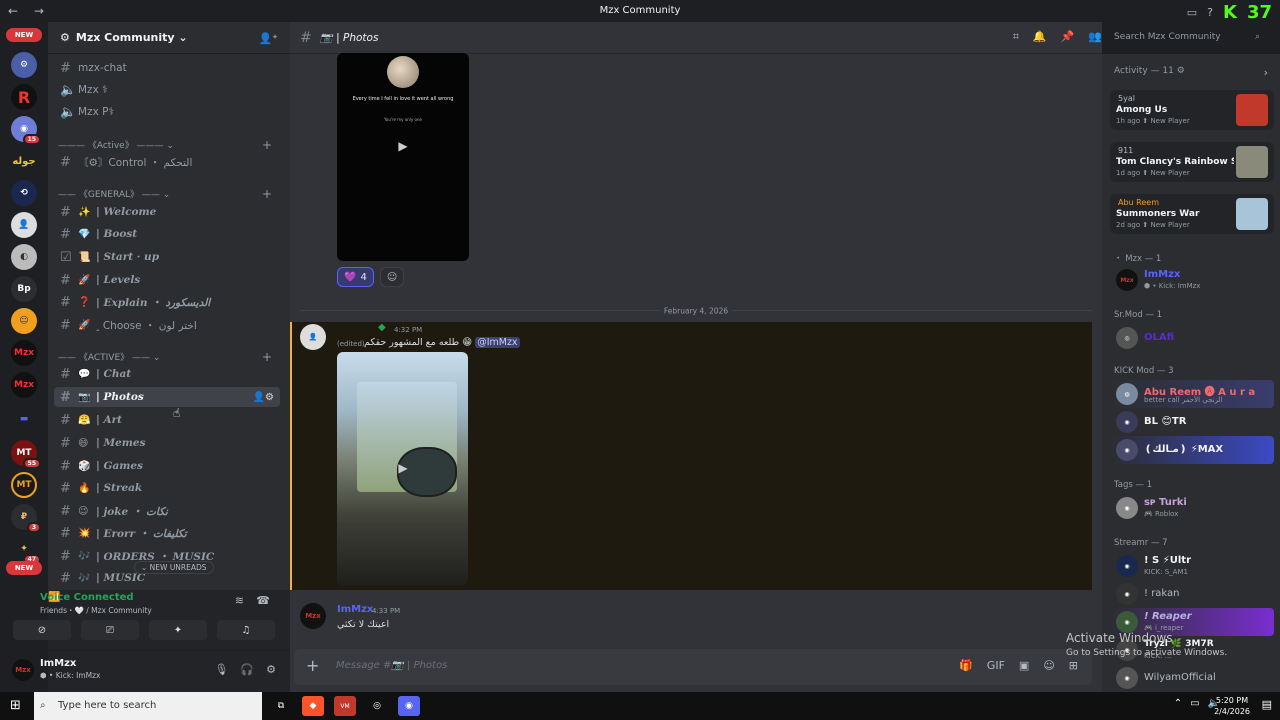 Image resolution: width=1280 pixels, height=720 pixels. I want to click on channel-control: # 〘⚙〙Control ・ التحكم, so click(167, 162).